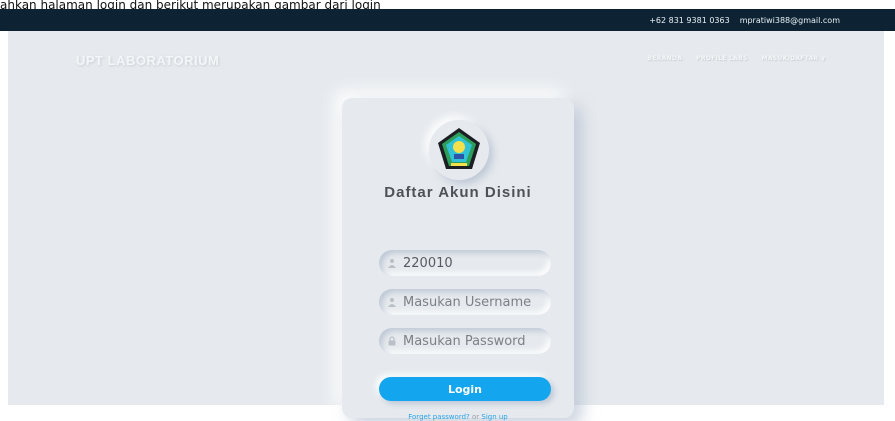 This screenshot has width=895, height=421. I want to click on username-field, so click(465, 302).